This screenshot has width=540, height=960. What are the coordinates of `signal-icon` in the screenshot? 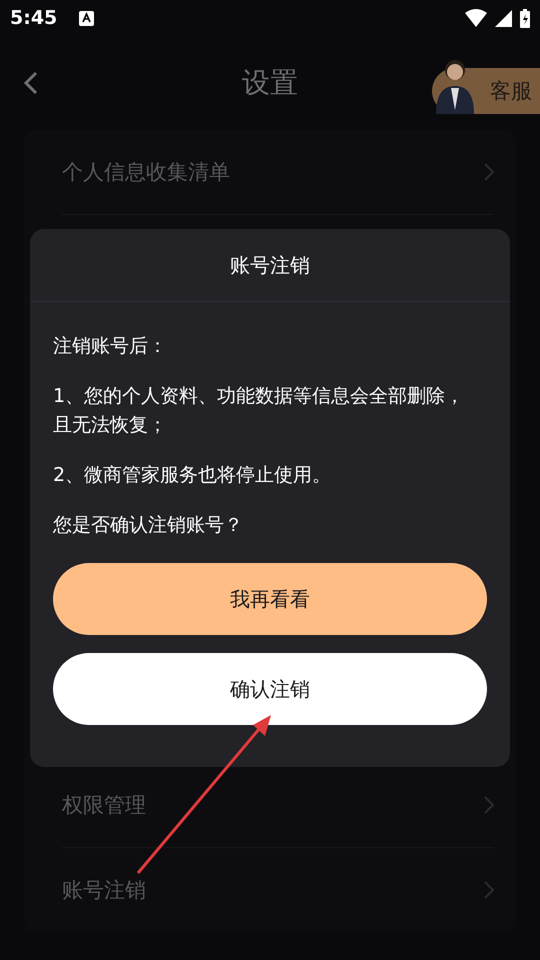 It's located at (503, 18).